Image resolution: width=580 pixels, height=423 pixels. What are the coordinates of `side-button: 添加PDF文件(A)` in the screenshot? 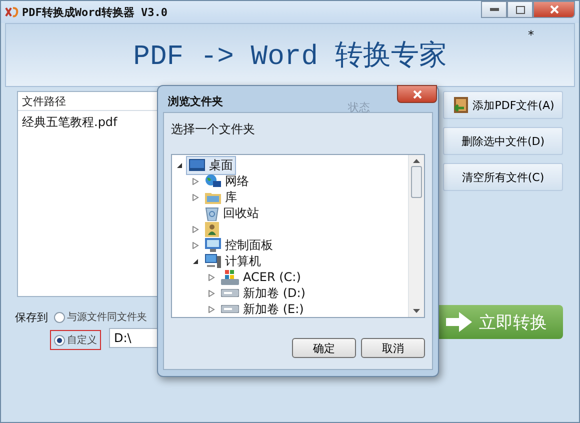 It's located at (503, 105).